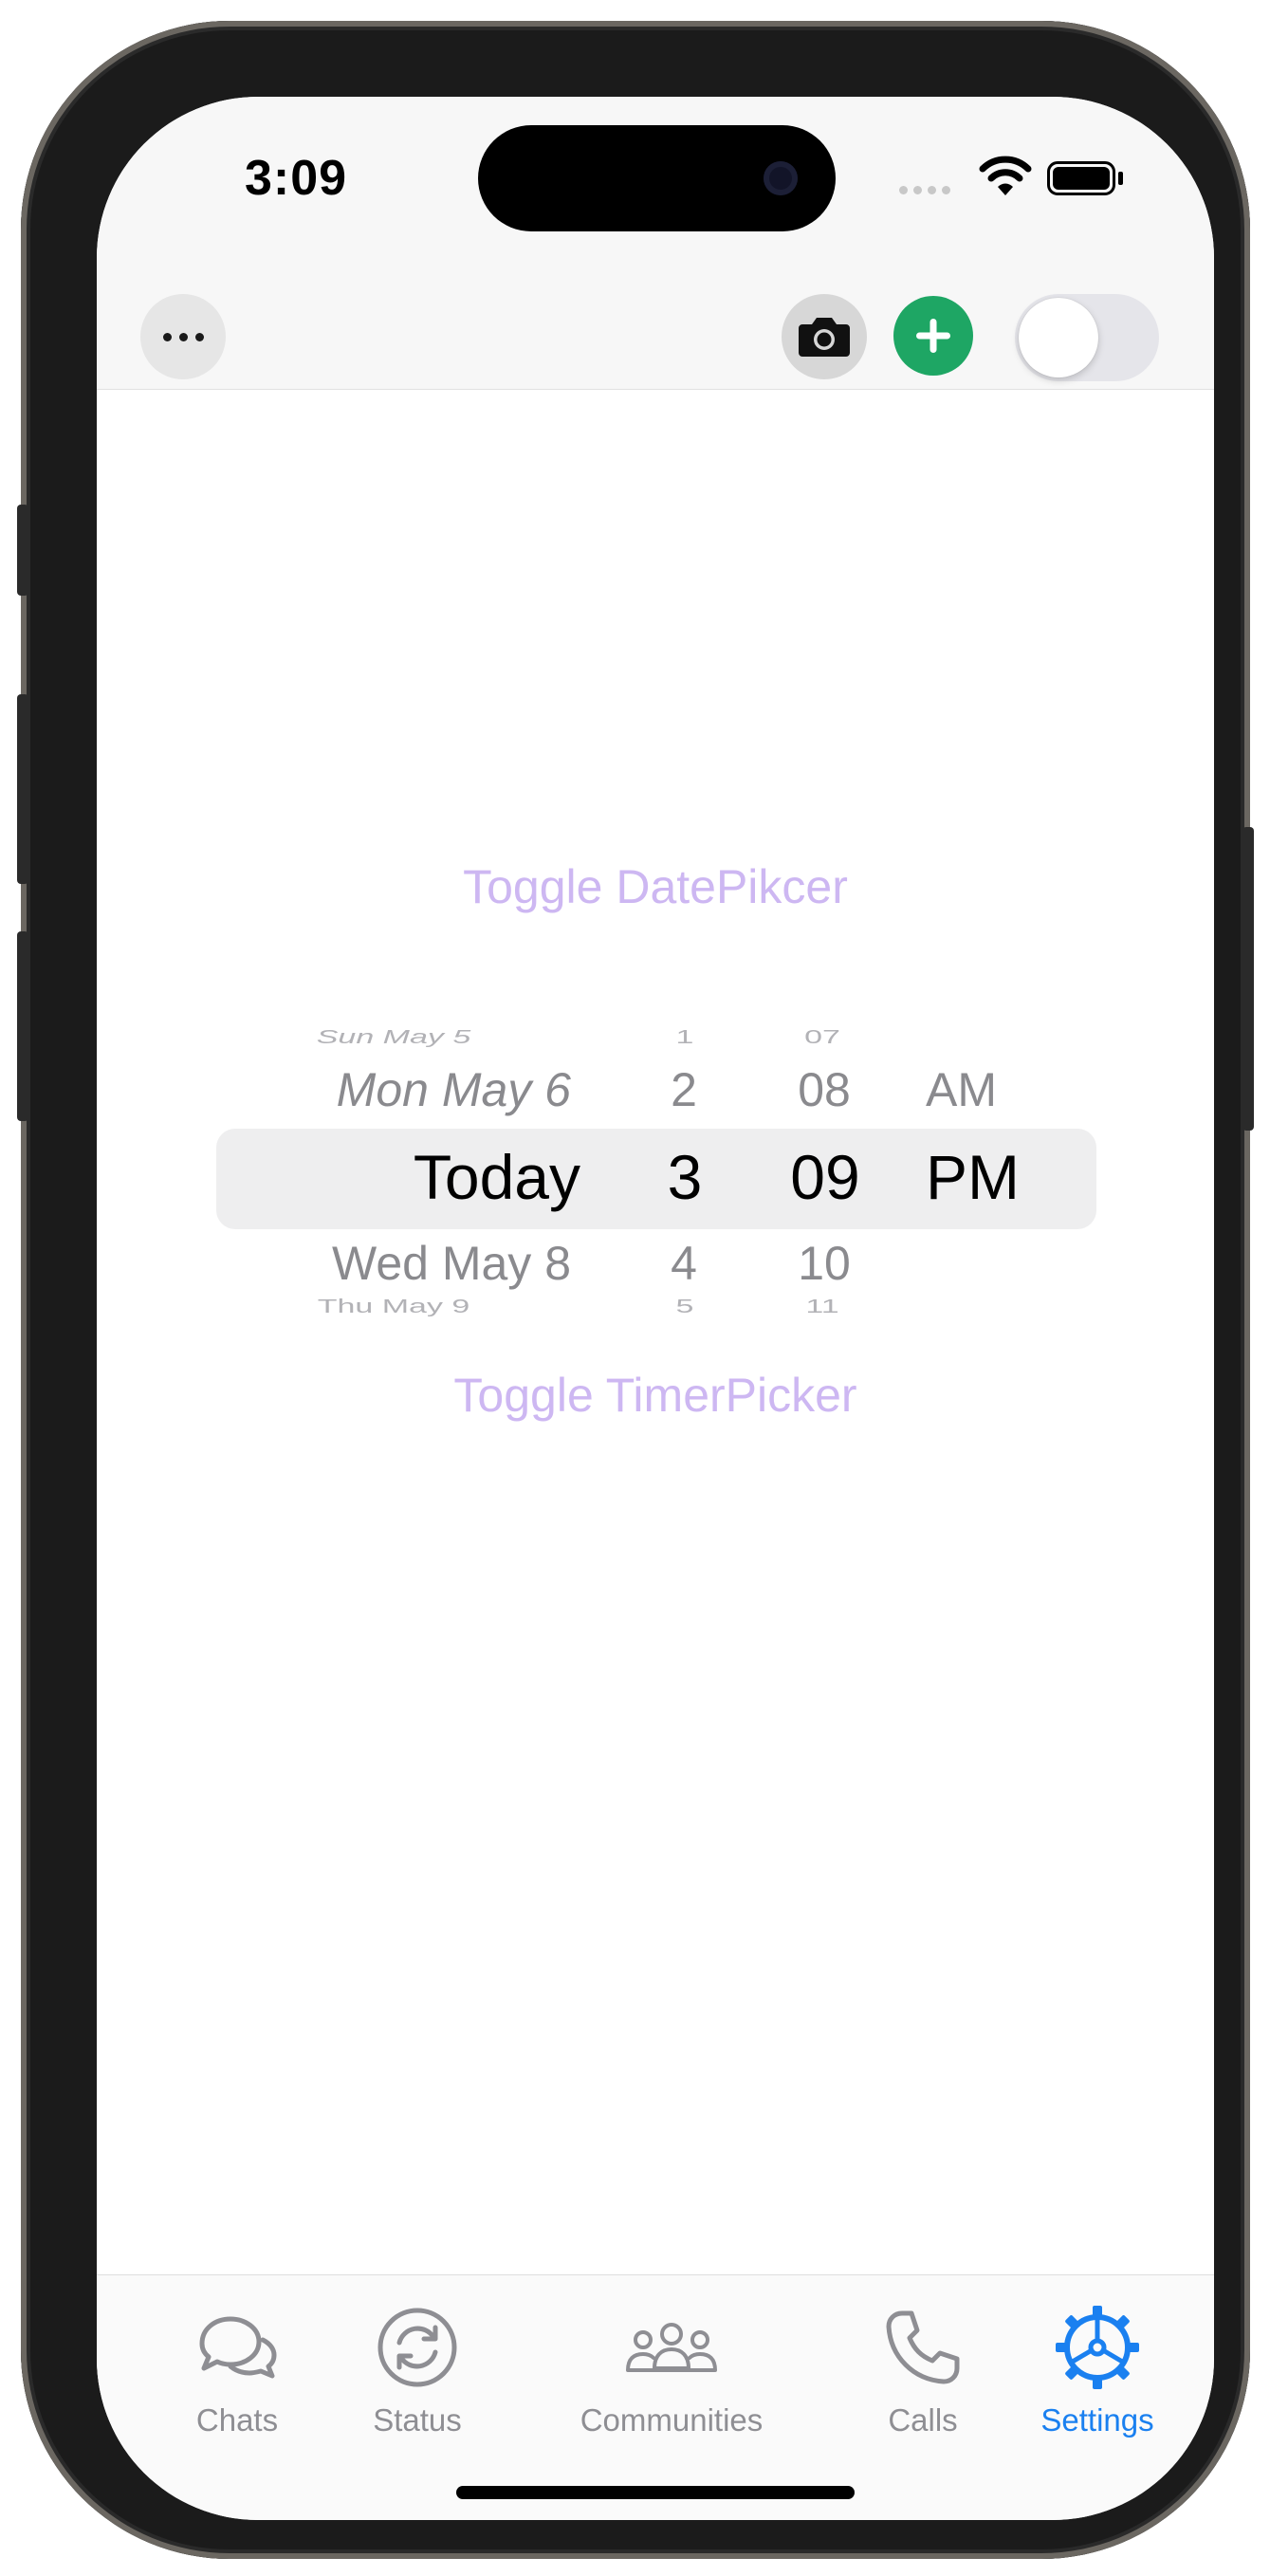 This screenshot has height=2576, width=1270. Describe the element at coordinates (1005, 175) in the screenshot. I see `wifi-icon` at that location.